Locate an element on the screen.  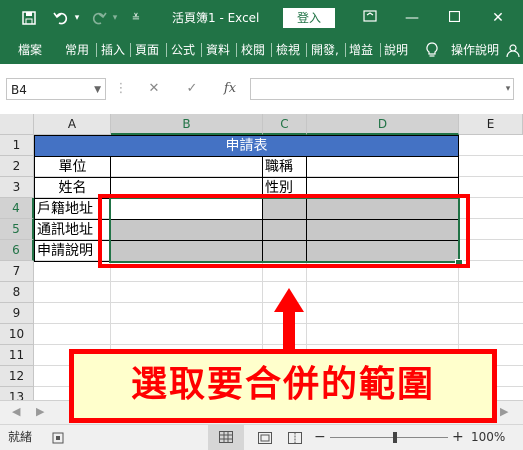
tab-home: 常用 is located at coordinates (77, 50).